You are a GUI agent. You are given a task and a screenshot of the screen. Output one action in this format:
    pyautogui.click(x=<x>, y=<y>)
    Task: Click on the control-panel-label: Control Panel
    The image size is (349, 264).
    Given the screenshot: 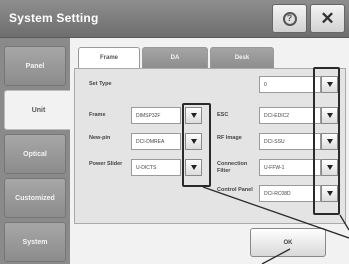 What is the action you would take?
    pyautogui.click(x=235, y=190)
    